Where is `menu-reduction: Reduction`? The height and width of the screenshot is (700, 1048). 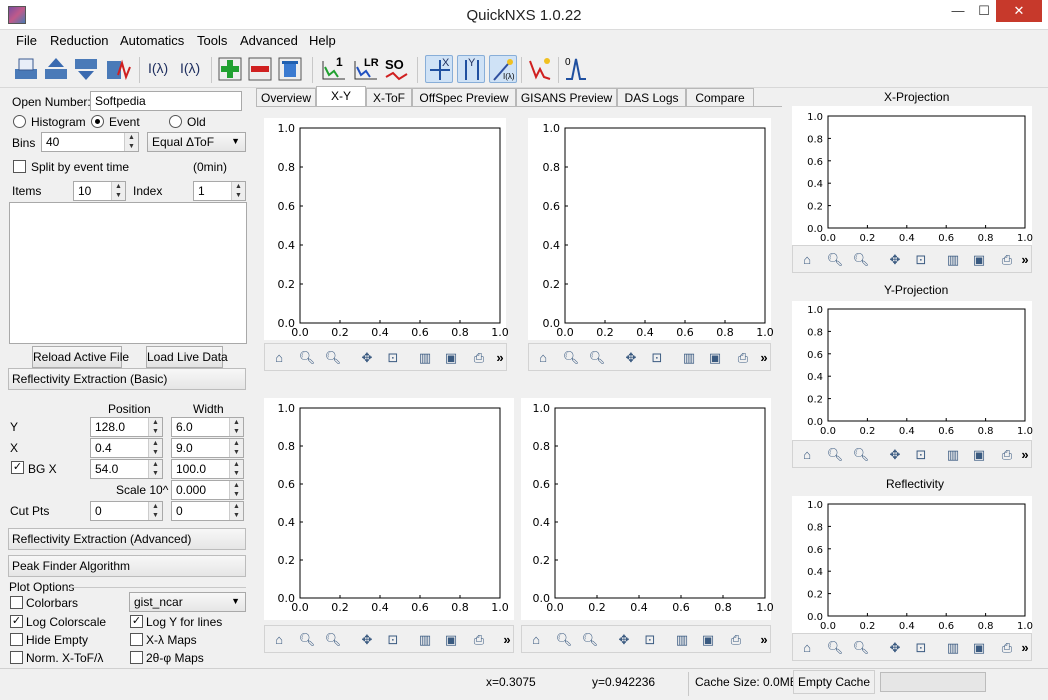 menu-reduction: Reduction is located at coordinates (79, 40).